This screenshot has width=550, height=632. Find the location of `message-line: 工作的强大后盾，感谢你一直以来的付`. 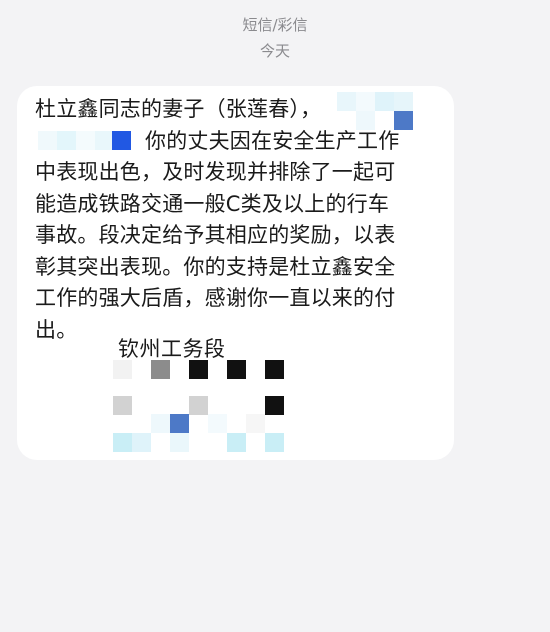

message-line: 工作的强大后盾，感谢你一直以来的付 is located at coordinates (215, 298).